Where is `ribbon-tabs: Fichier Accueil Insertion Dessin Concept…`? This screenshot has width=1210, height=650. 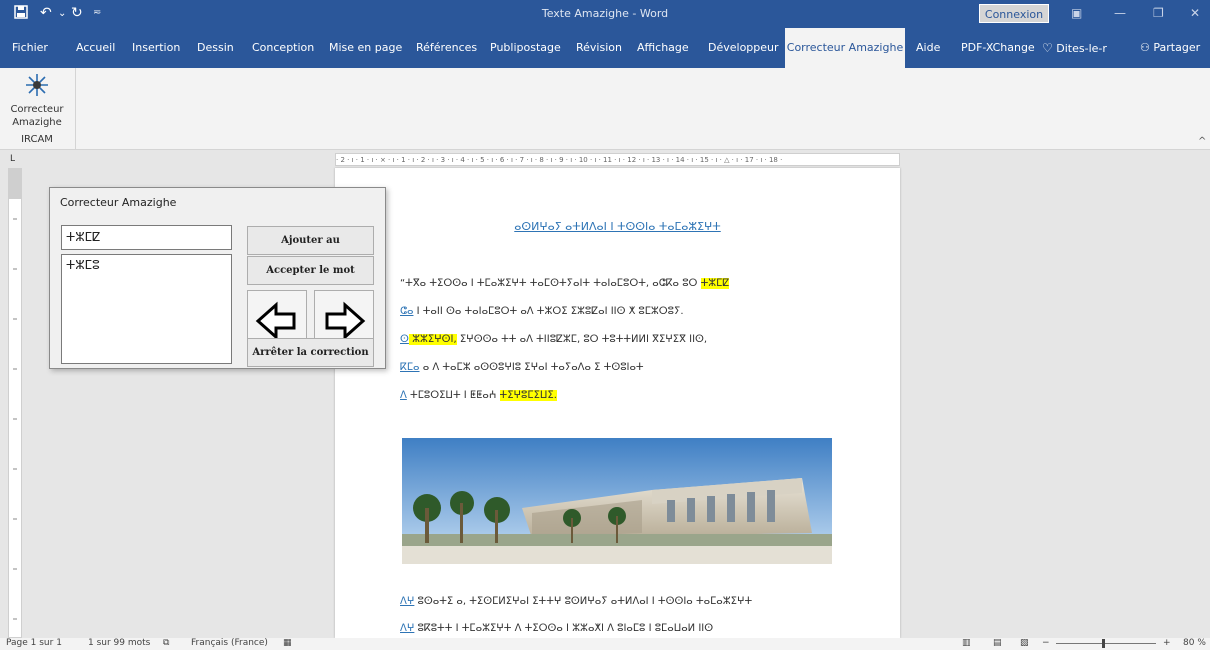 ribbon-tabs: Fichier Accueil Insertion Dessin Concept… is located at coordinates (605, 48).